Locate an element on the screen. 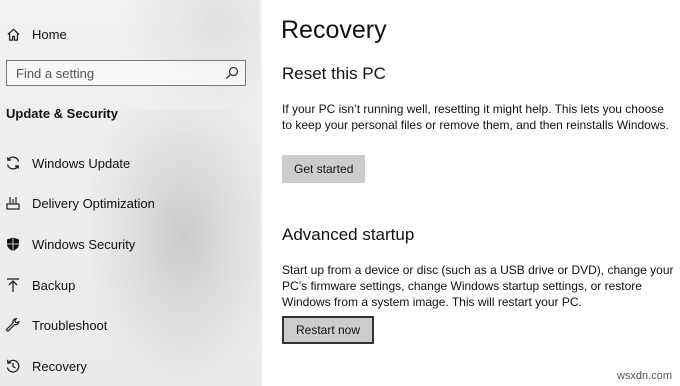 This screenshot has width=680, height=386. sidebar-item-label: Home is located at coordinates (49, 34).